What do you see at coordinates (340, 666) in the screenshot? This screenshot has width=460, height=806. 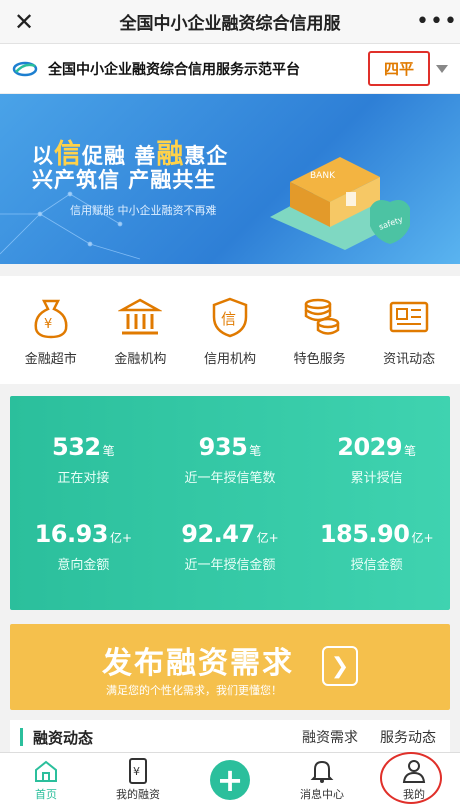 I see `chevron-right-icon: ❯` at bounding box center [340, 666].